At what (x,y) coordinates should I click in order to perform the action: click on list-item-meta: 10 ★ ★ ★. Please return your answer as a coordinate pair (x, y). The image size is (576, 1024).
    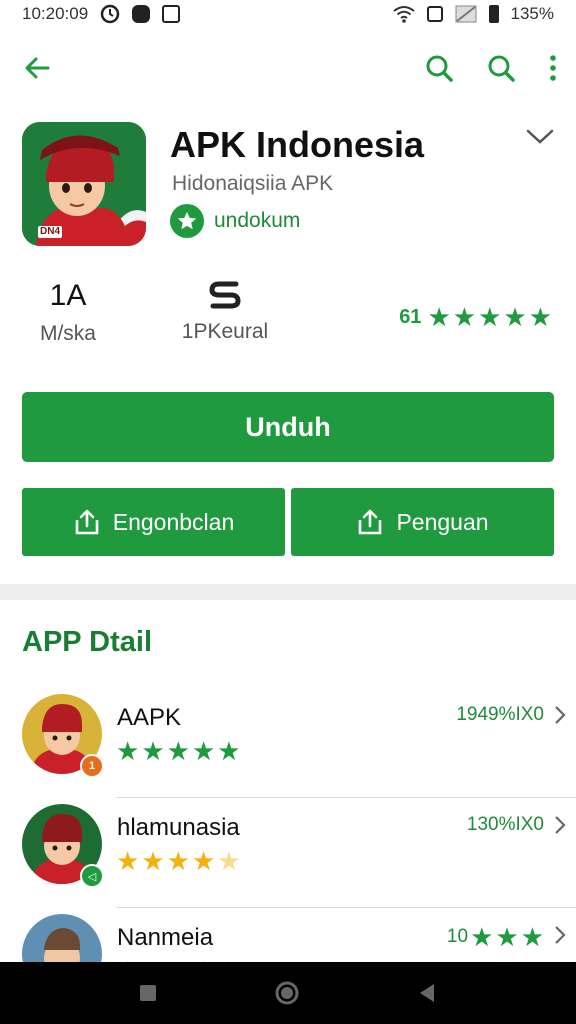
    Looking at the image, I should click on (495, 937).